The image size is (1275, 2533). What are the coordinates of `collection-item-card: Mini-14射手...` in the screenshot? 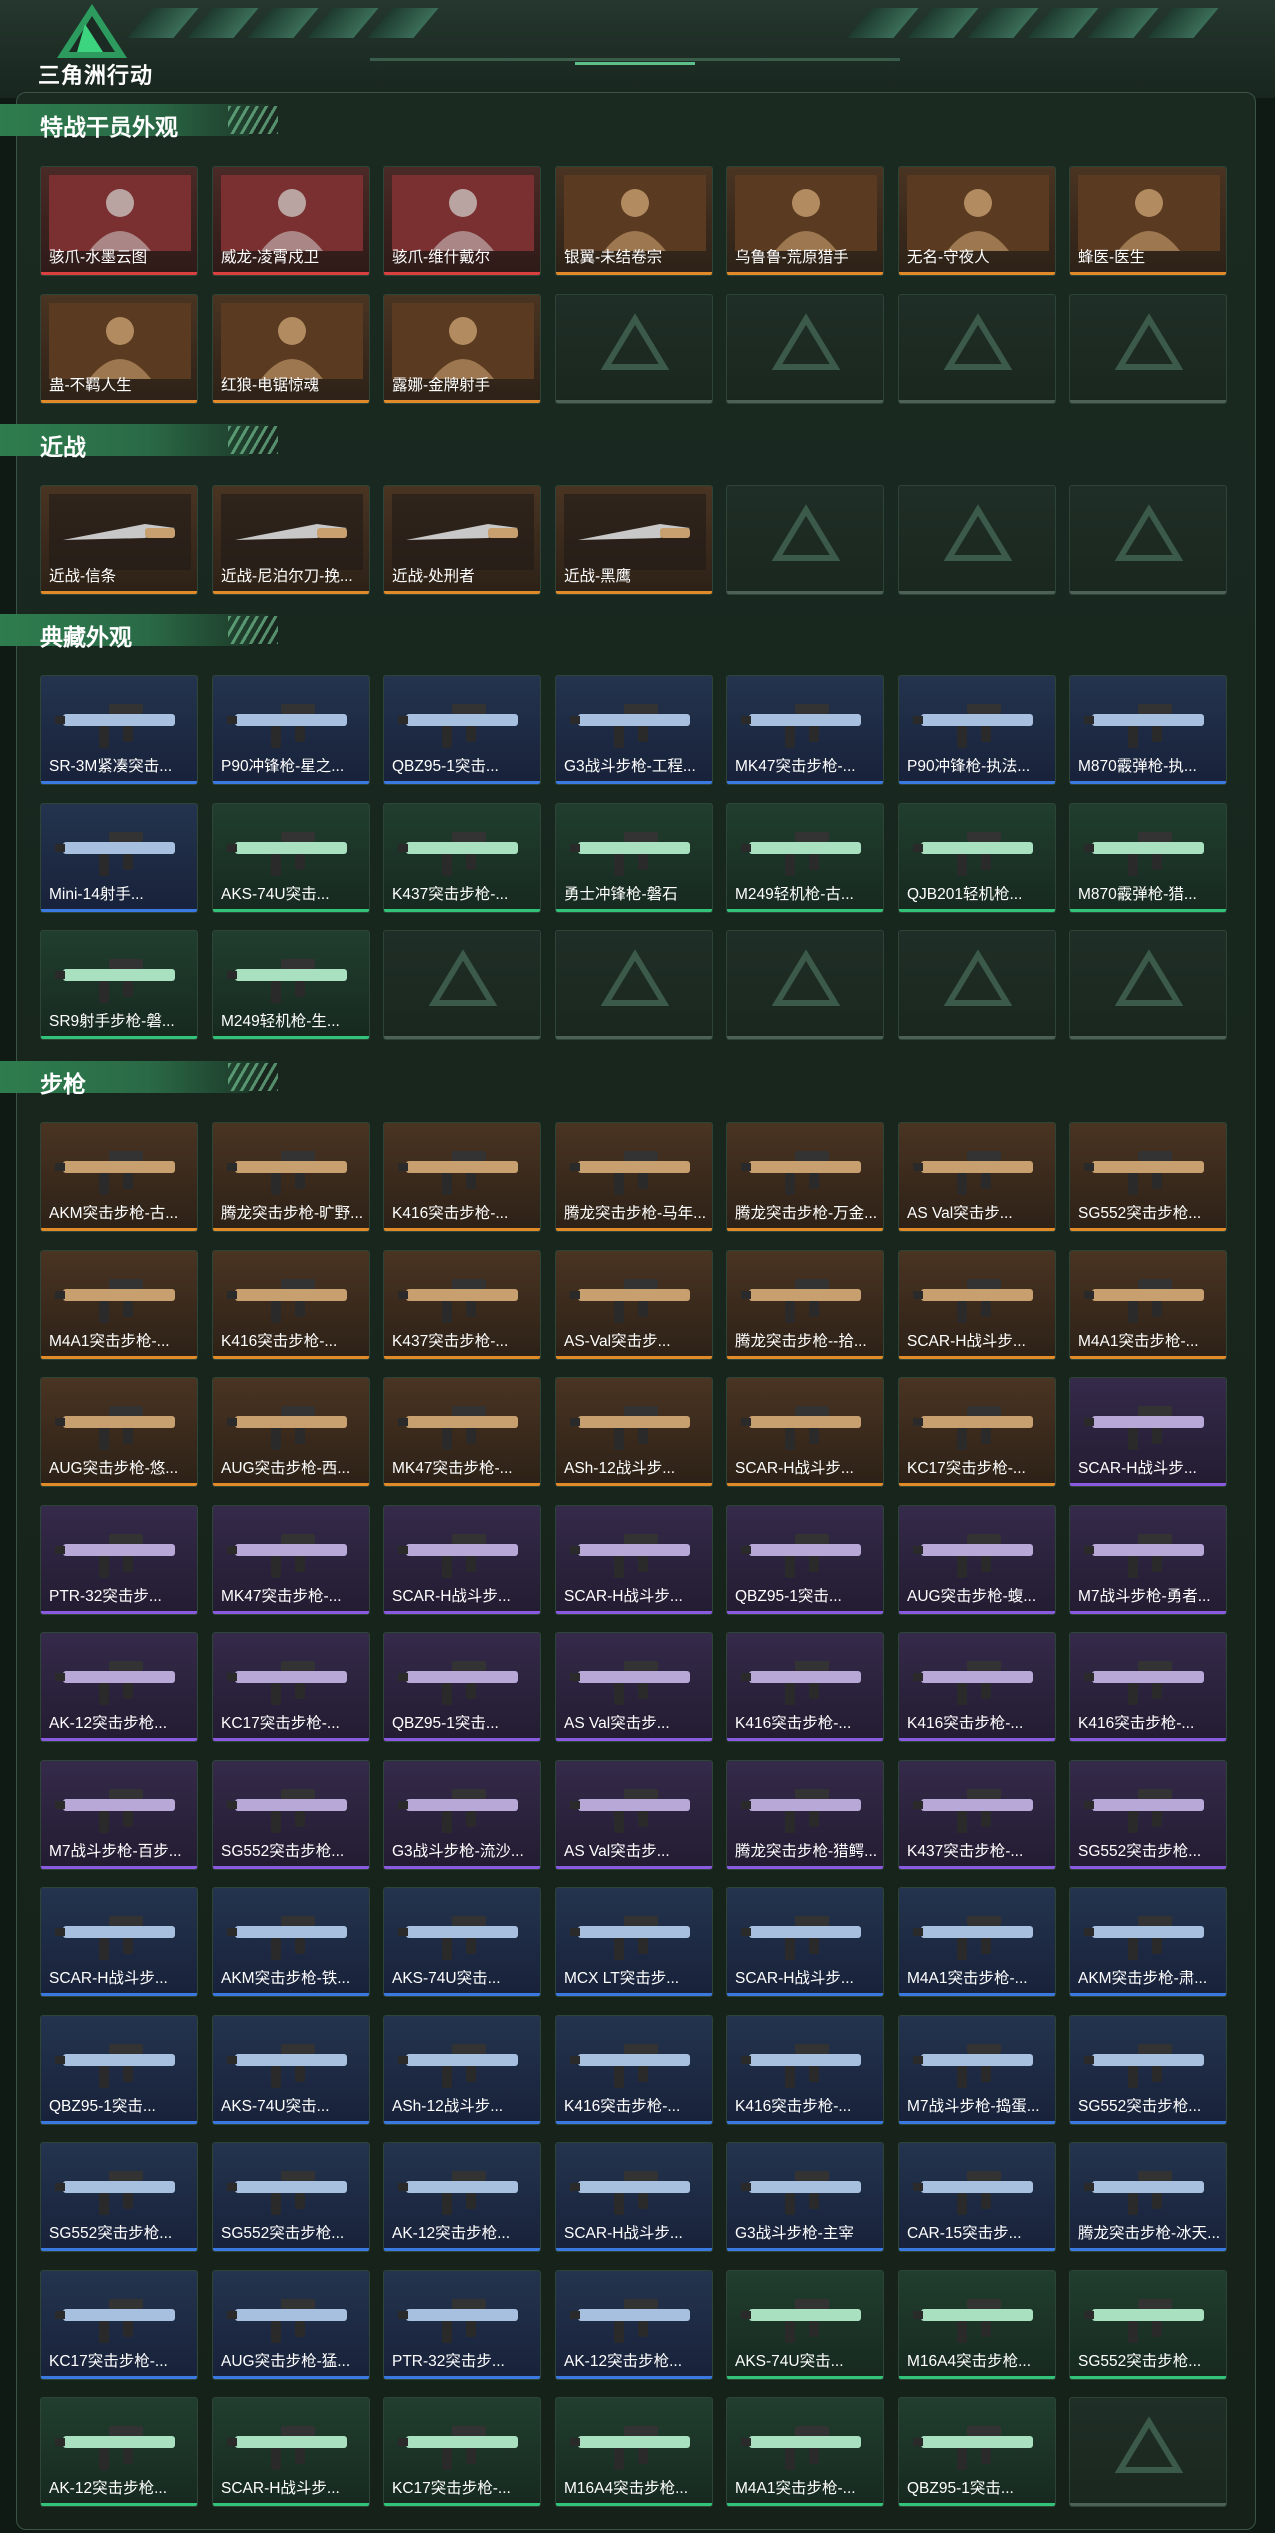 It's located at (119, 858).